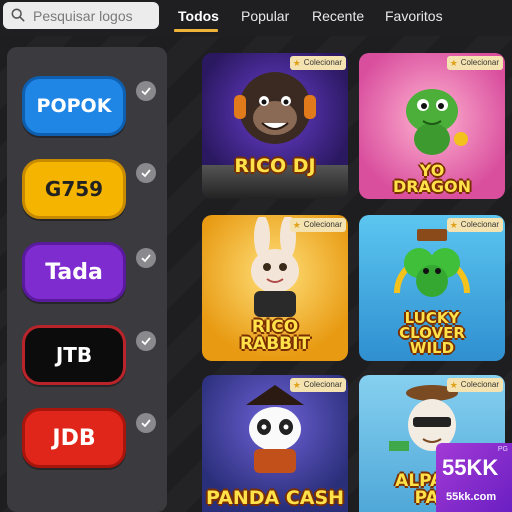 This screenshot has height=512, width=512. Describe the element at coordinates (74, 355) in the screenshot. I see `logo-jtb: JTB` at that location.